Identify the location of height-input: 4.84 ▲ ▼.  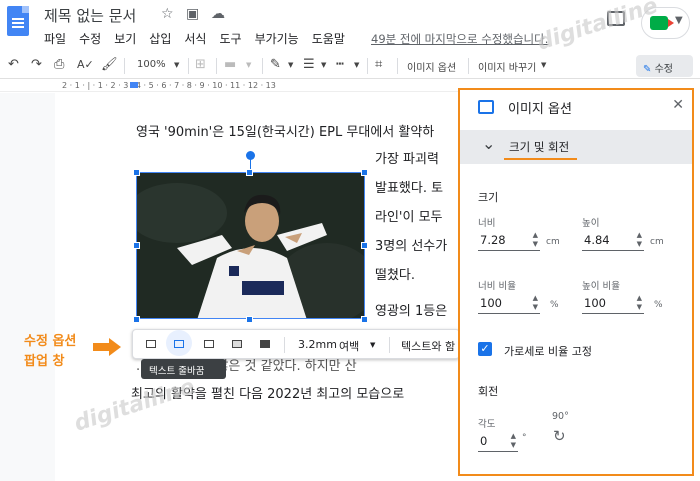
(613, 241).